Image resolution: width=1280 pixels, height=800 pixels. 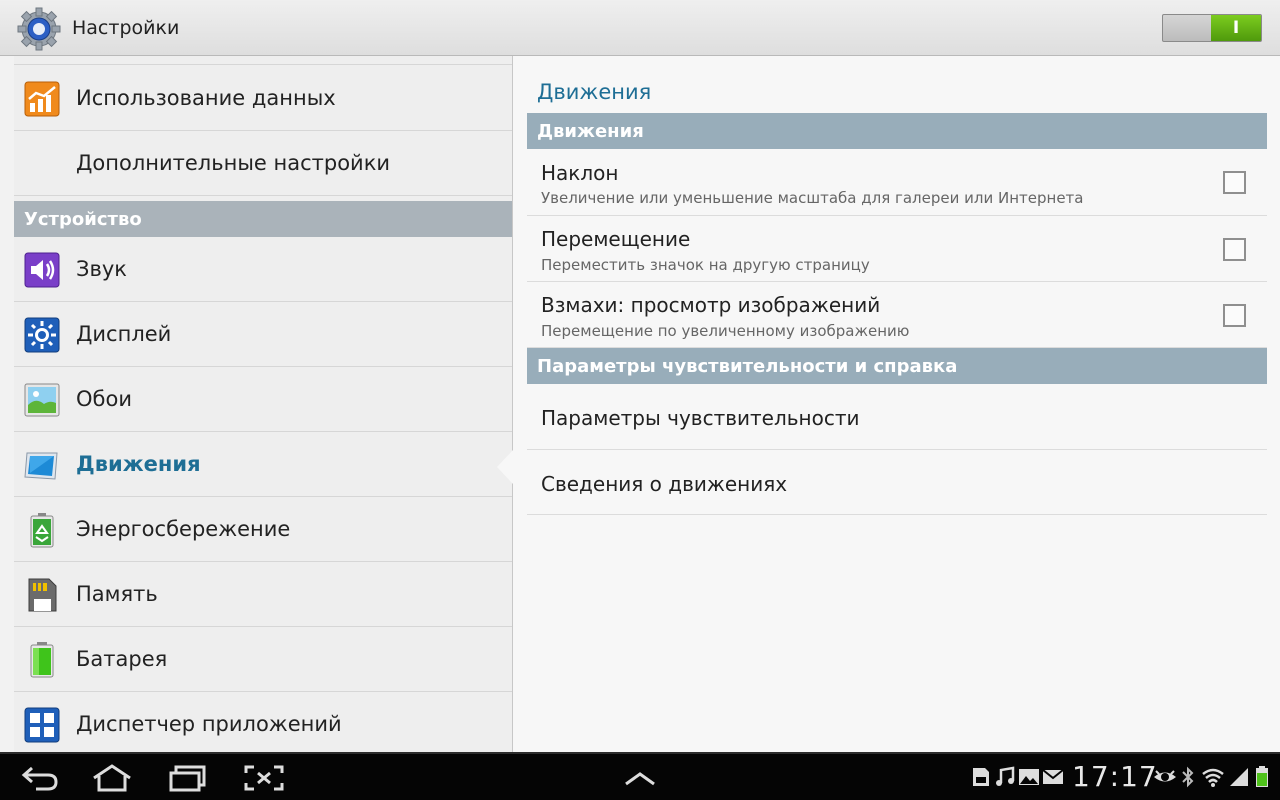 What do you see at coordinates (124, 334) in the screenshot?
I see `sidebar-item-label: Дисплей` at bounding box center [124, 334].